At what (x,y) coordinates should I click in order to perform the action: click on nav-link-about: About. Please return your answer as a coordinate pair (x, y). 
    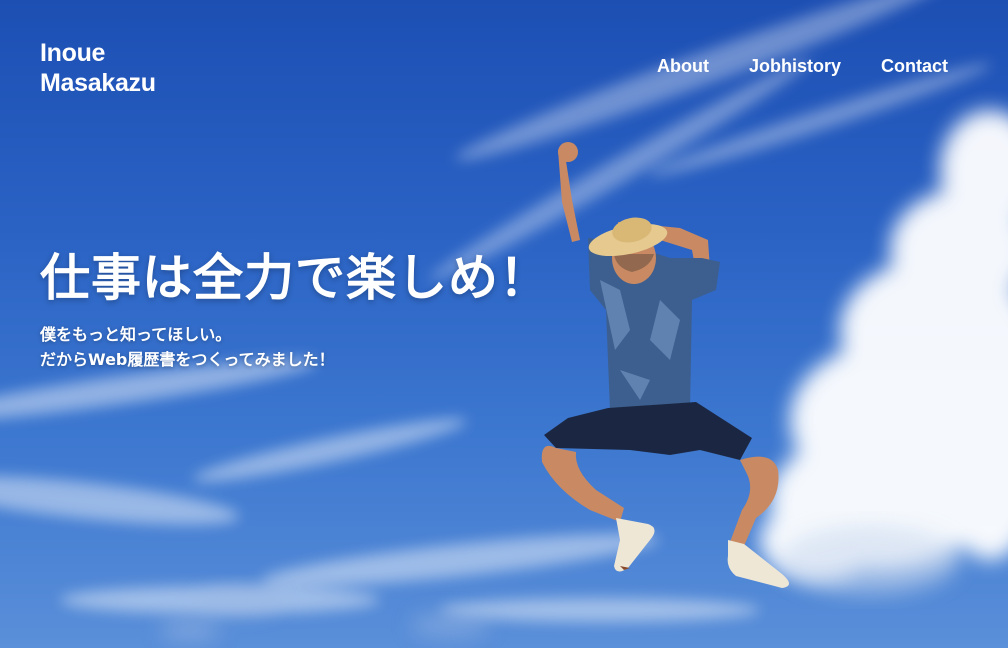
    Looking at the image, I should click on (683, 66).